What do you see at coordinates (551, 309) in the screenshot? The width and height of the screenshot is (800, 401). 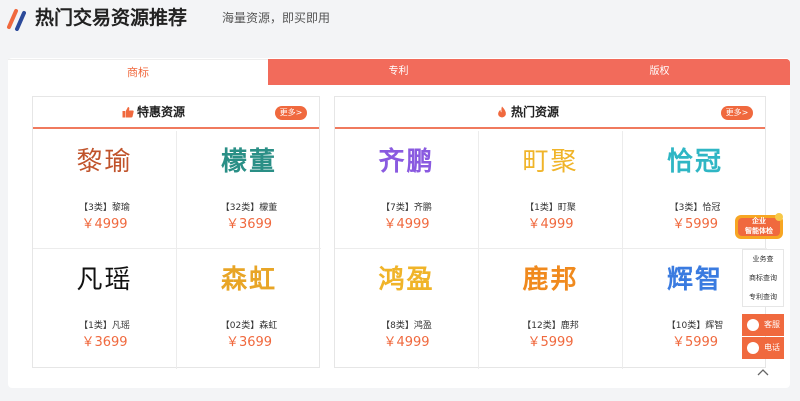 I see `hot-item-5: 鹿邦 【12类】鹿邦 ￥5999` at bounding box center [551, 309].